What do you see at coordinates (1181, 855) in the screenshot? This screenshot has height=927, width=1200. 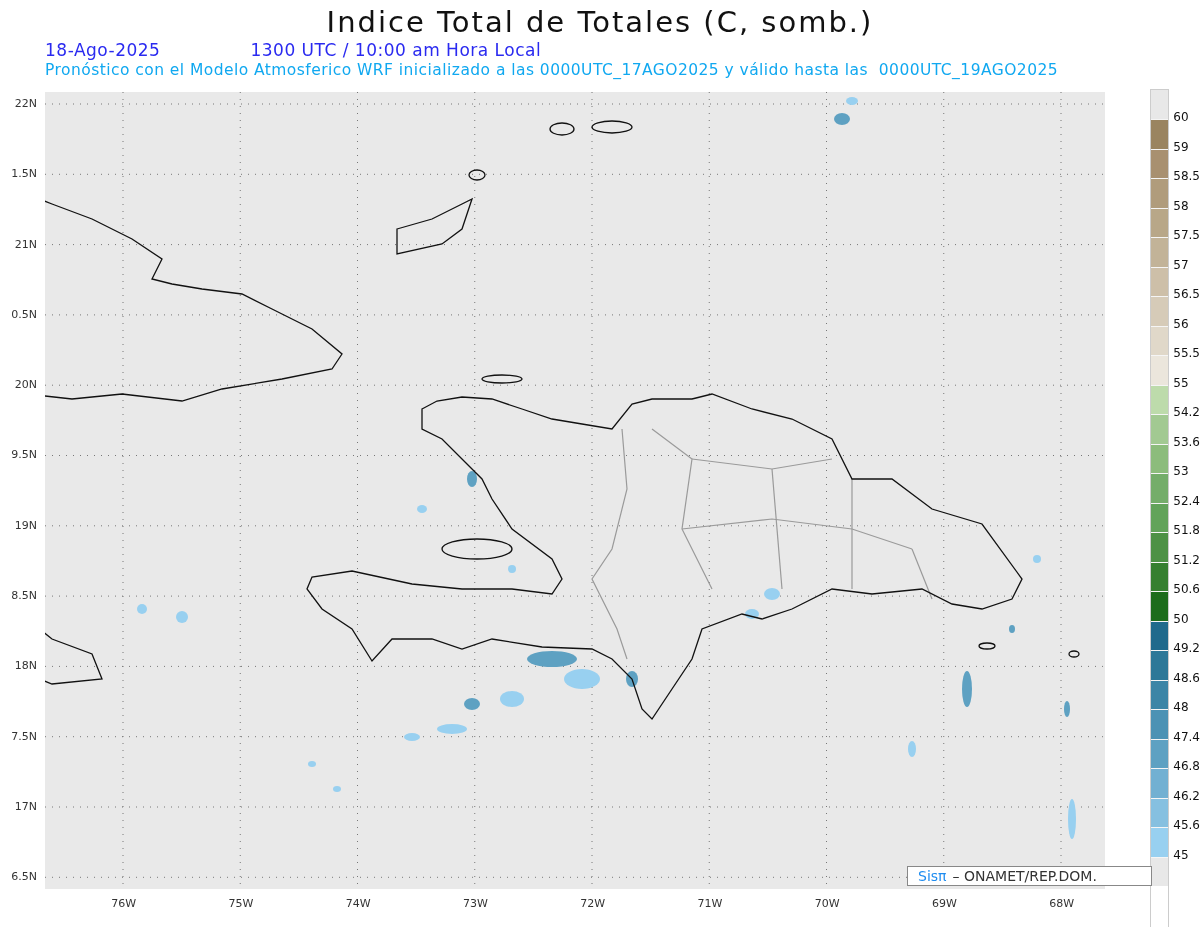 I see `scale-label: 45` at bounding box center [1181, 855].